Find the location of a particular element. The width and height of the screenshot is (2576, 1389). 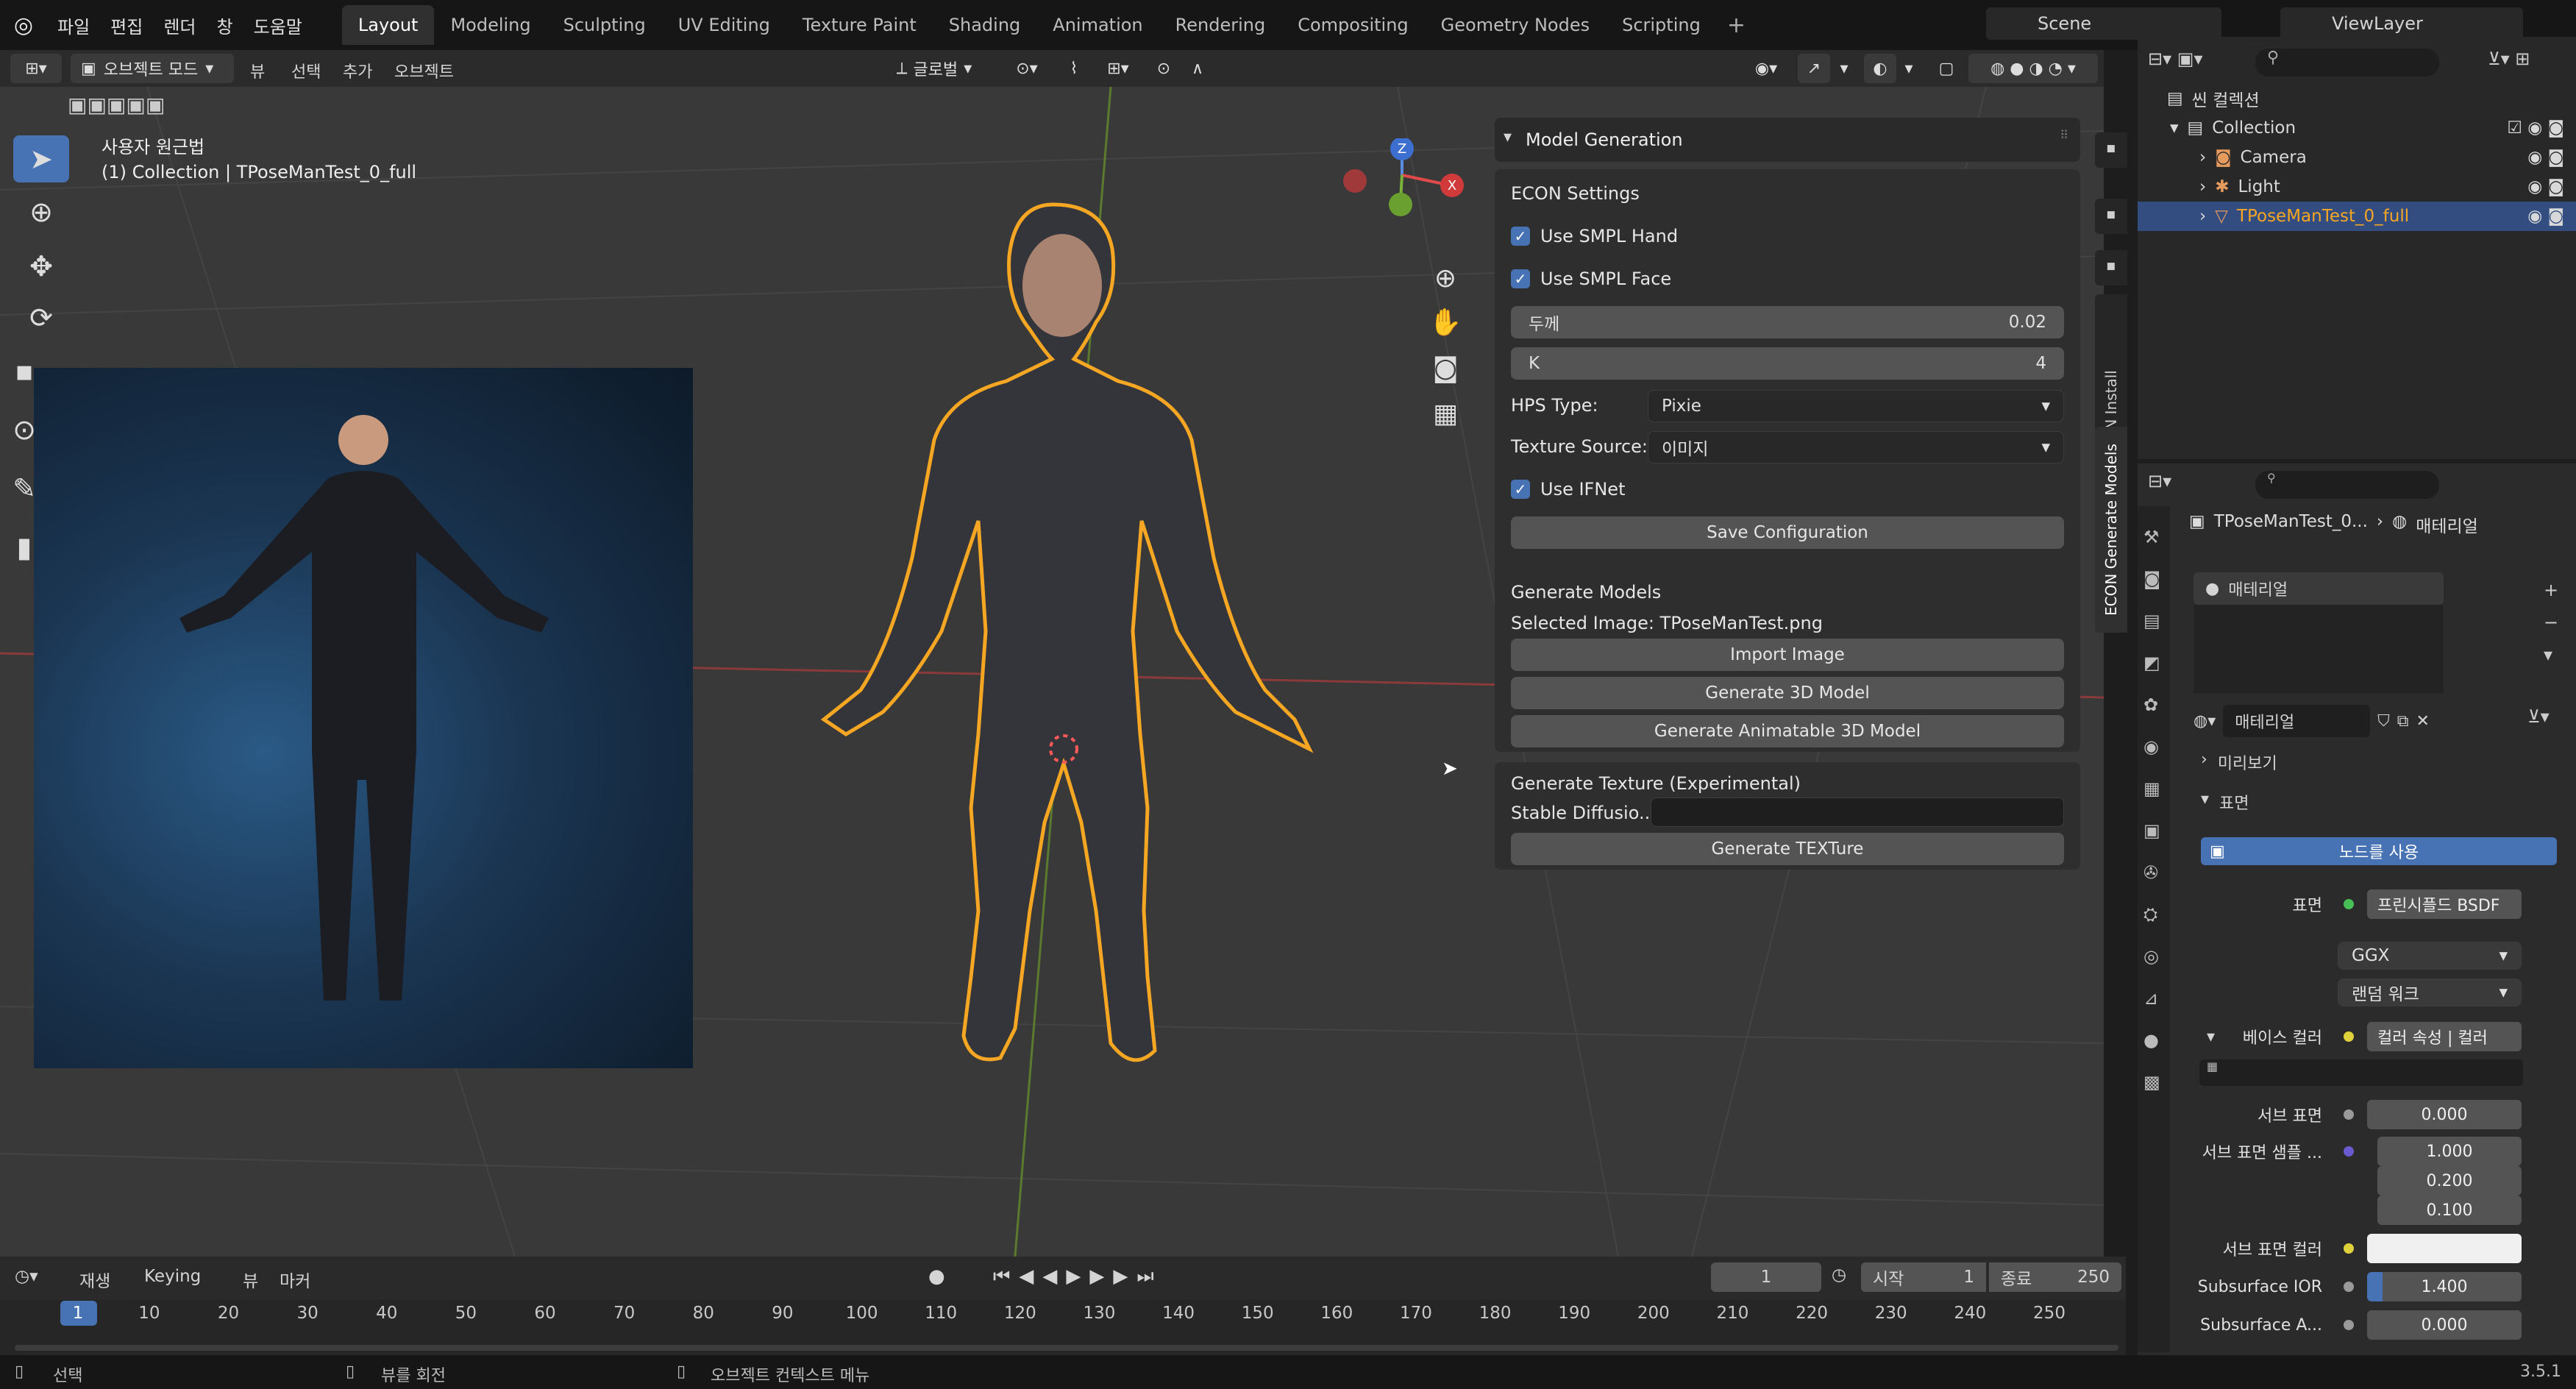

select-tool-icon: ➤ is located at coordinates (41, 158).